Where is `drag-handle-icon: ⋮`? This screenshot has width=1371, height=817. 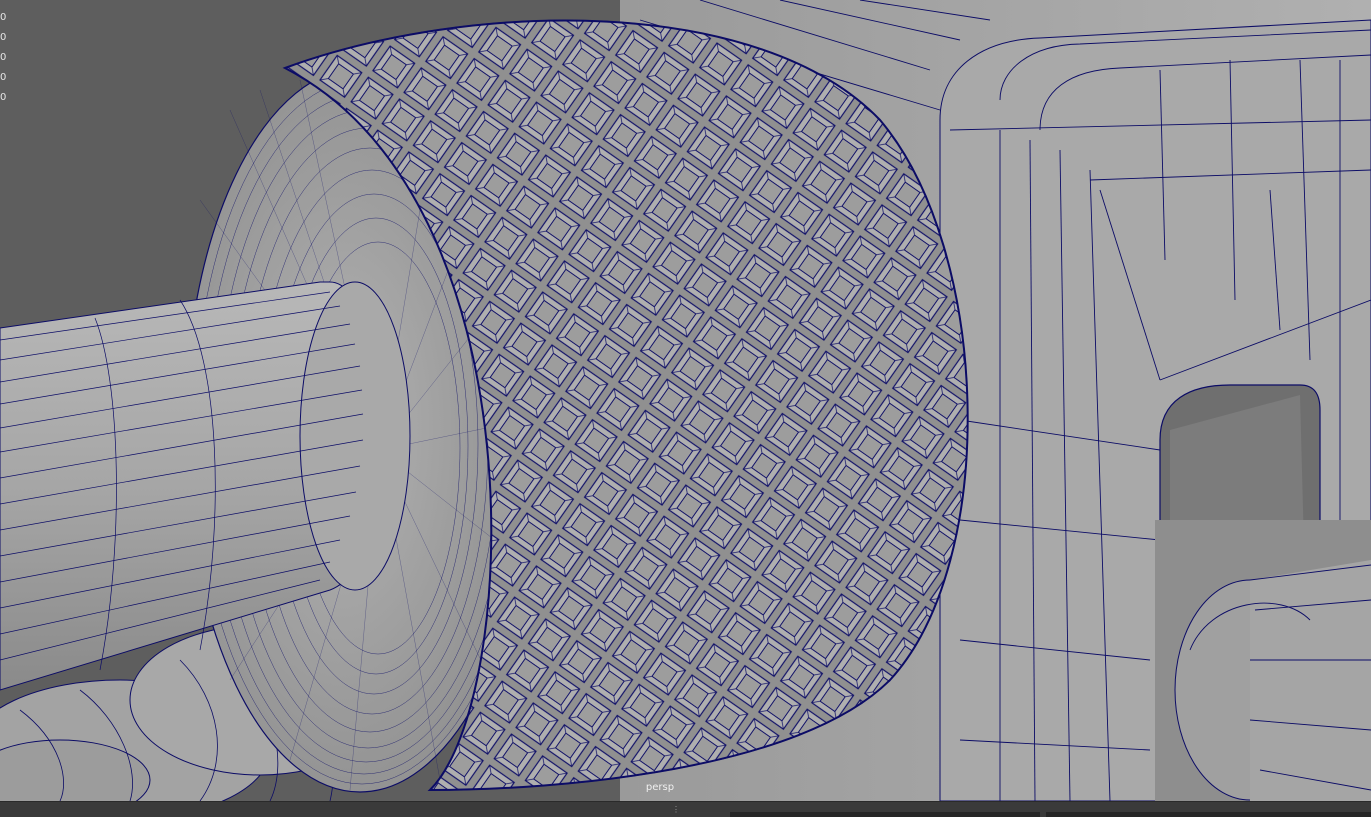
drag-handle-icon: ⋮ is located at coordinates (676, 811).